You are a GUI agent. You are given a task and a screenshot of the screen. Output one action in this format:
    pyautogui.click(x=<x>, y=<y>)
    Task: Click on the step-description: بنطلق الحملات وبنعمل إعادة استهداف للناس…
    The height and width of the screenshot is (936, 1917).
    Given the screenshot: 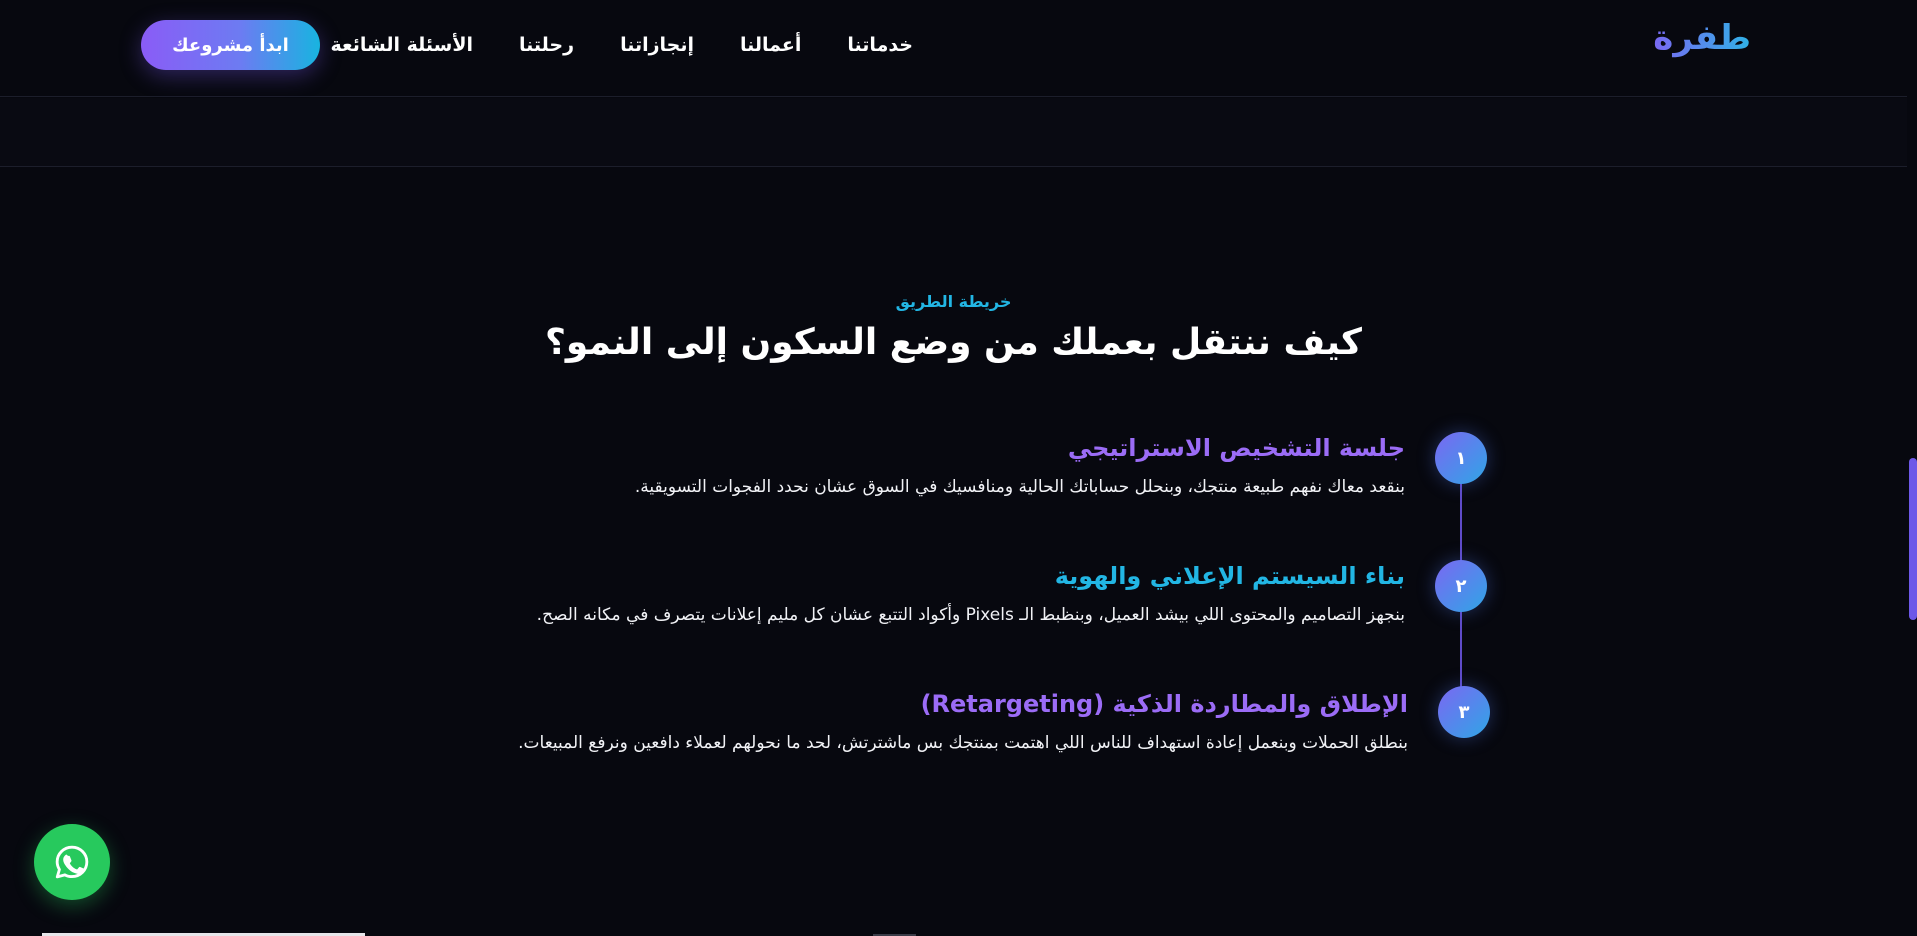 What is the action you would take?
    pyautogui.click(x=963, y=743)
    